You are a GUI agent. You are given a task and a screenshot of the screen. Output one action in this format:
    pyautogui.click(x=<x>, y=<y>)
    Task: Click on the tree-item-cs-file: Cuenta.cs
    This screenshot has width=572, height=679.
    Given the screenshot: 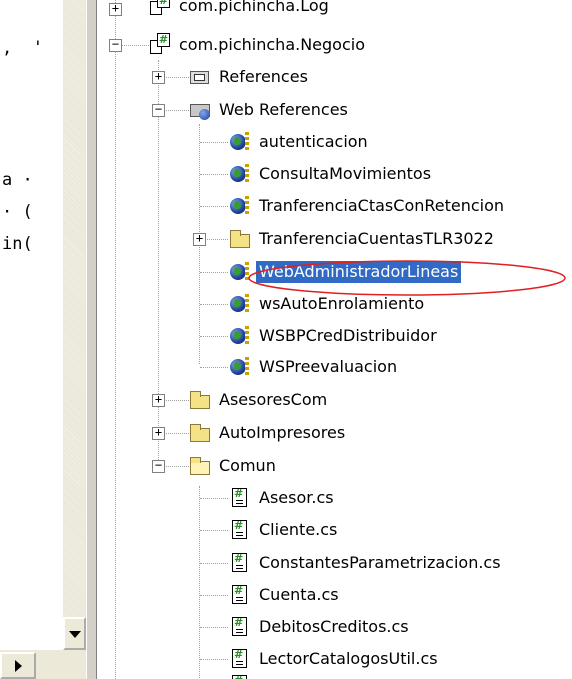 What is the action you would take?
    pyautogui.click(x=286, y=595)
    